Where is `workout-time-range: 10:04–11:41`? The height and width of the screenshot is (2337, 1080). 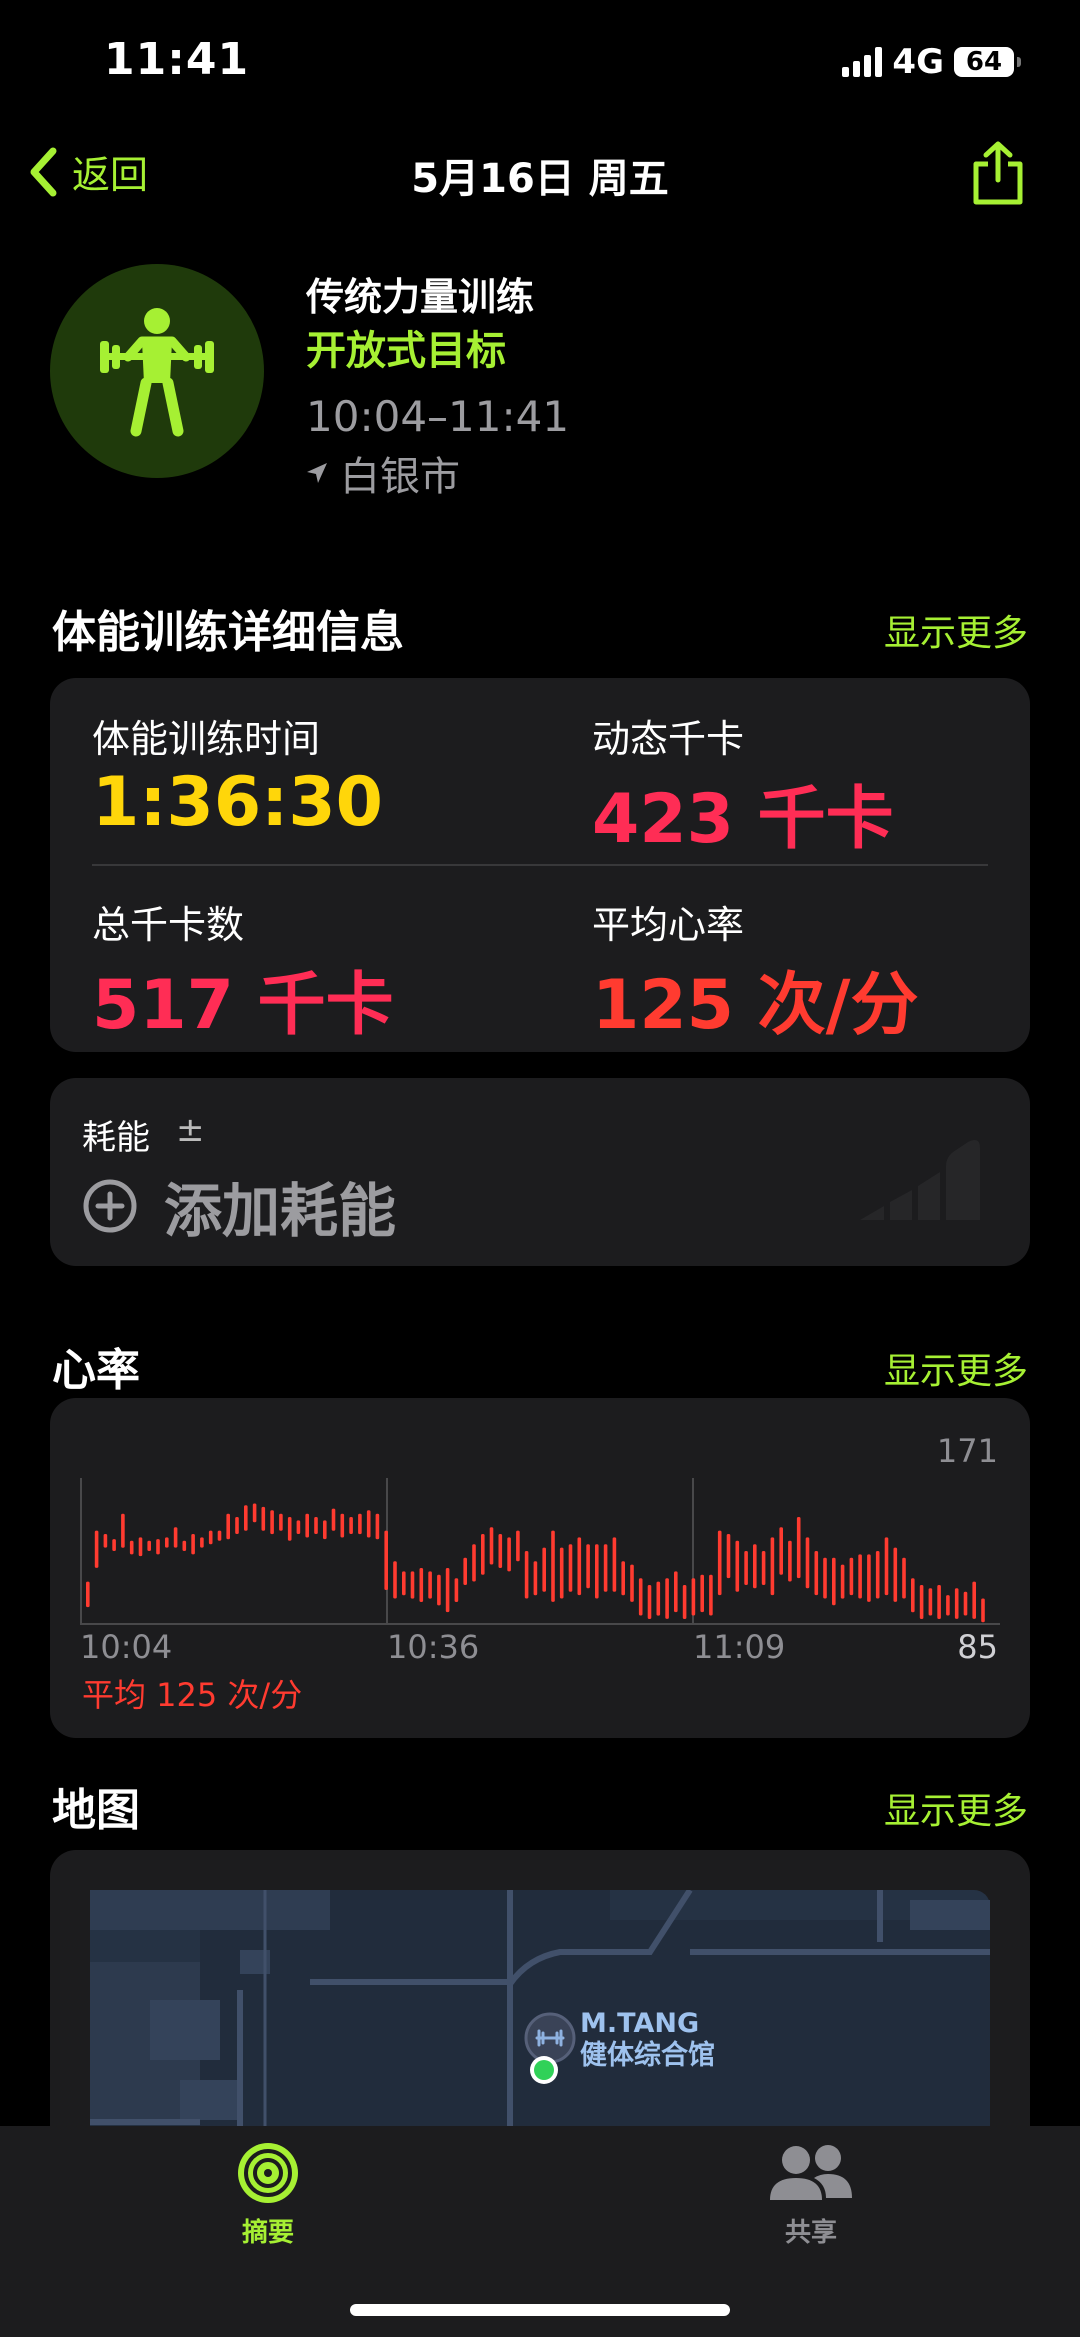 workout-time-range: 10:04–11:41 is located at coordinates (438, 416).